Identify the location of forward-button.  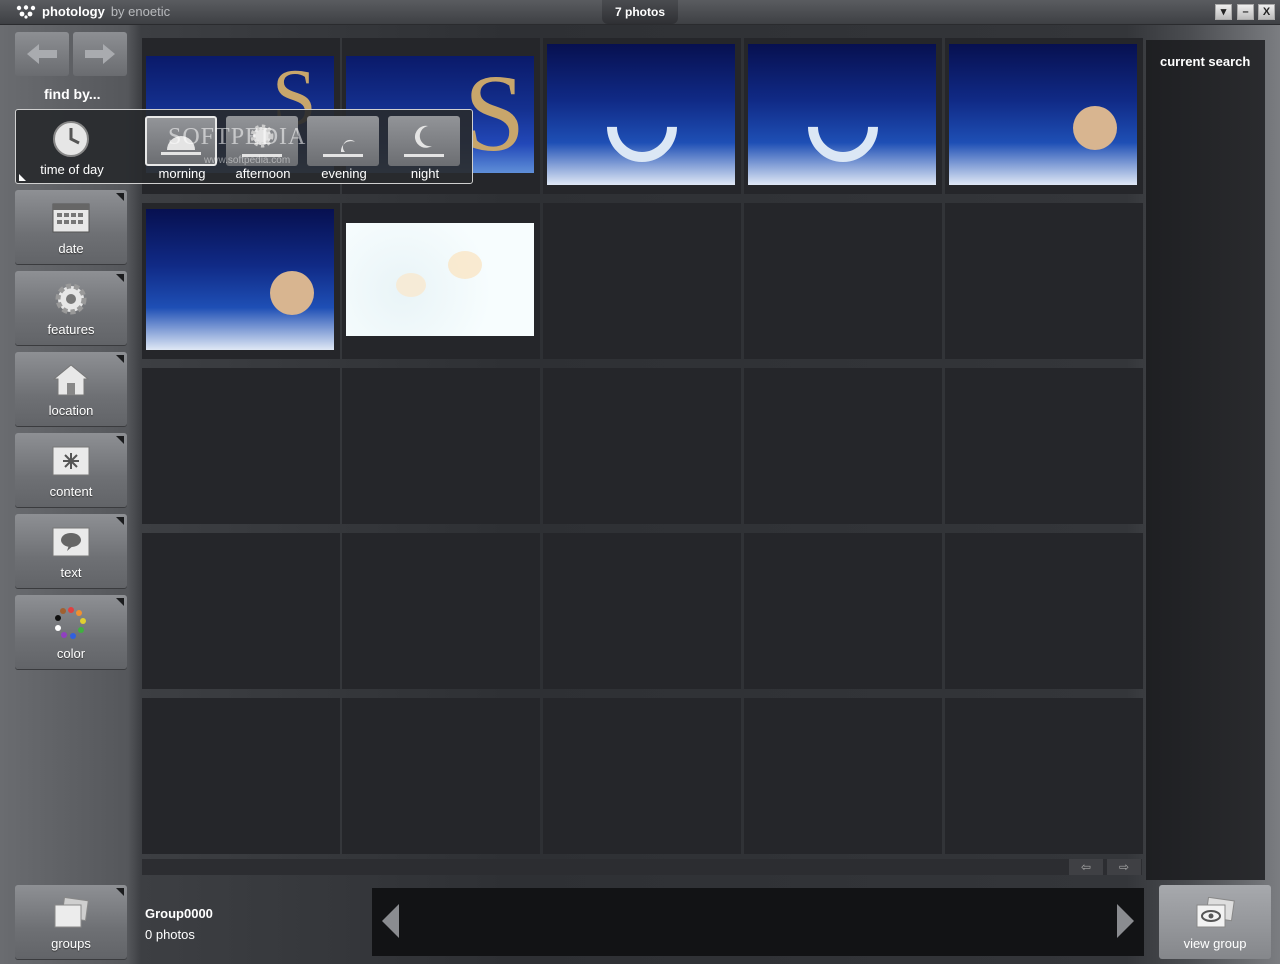
(100, 54).